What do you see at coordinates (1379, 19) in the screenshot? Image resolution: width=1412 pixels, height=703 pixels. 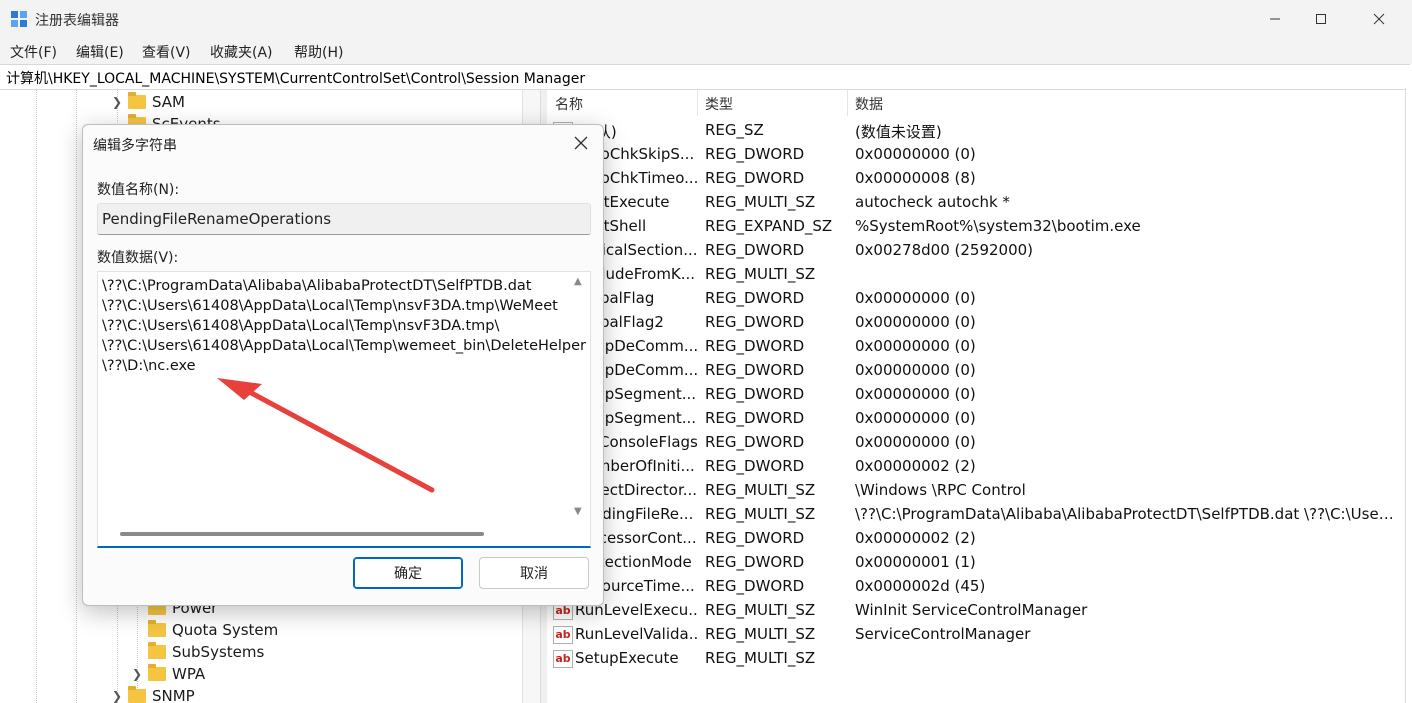 I see `close-button` at bounding box center [1379, 19].